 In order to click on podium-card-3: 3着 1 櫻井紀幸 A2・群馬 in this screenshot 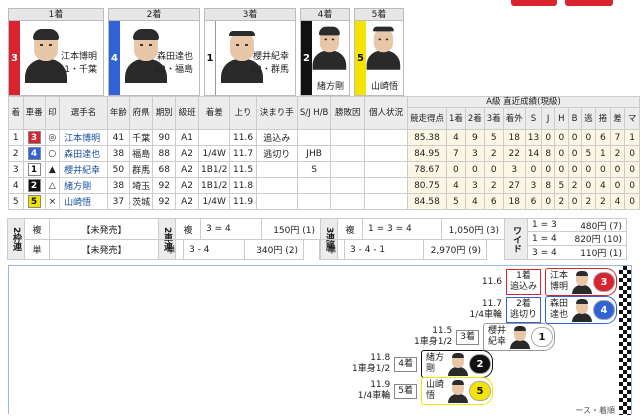, I will do `click(250, 52)`.